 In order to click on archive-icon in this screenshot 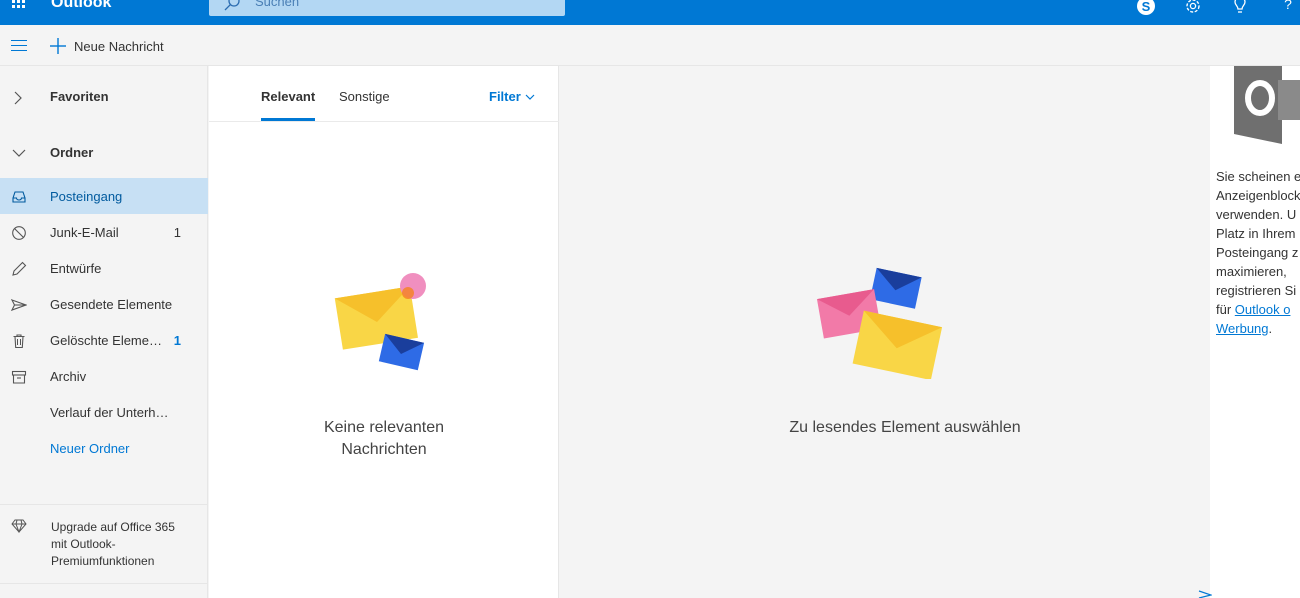, I will do `click(19, 377)`.